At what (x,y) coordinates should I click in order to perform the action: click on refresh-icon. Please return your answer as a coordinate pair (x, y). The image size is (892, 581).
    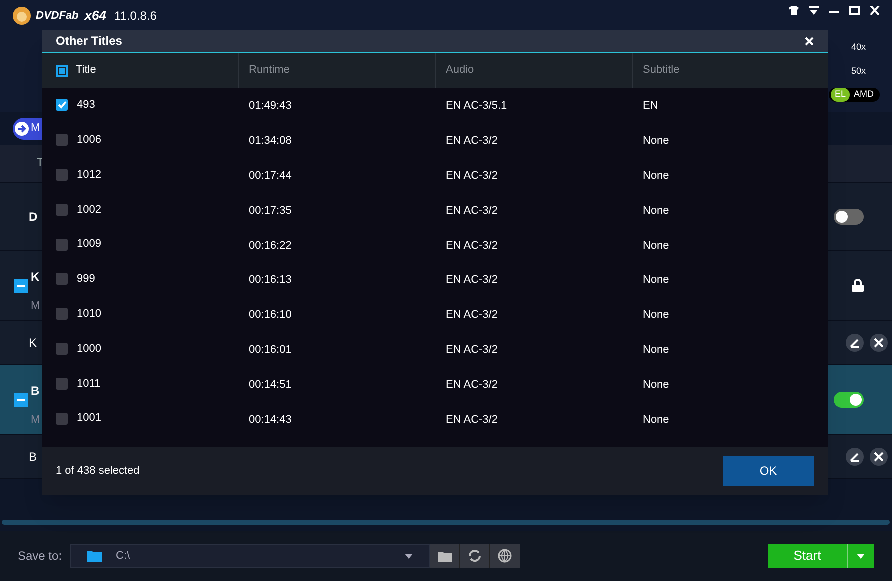
    Looking at the image, I should click on (475, 556).